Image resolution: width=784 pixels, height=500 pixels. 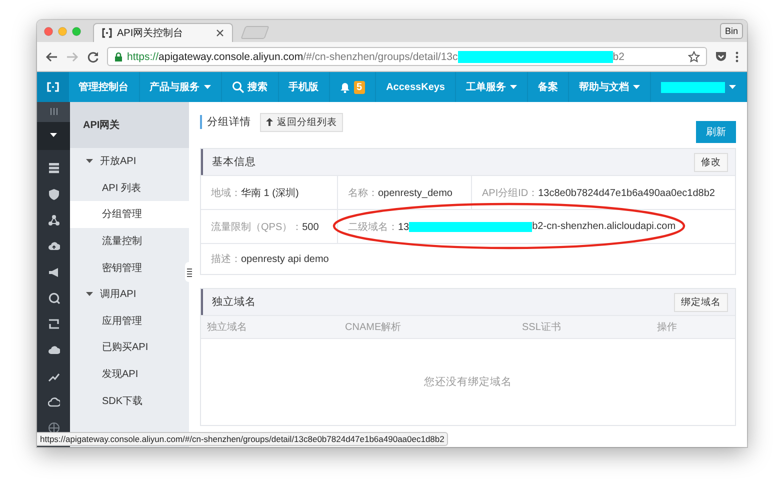 What do you see at coordinates (701, 302) in the screenshot?
I see `bind-domain-button: 绑定域名` at bounding box center [701, 302].